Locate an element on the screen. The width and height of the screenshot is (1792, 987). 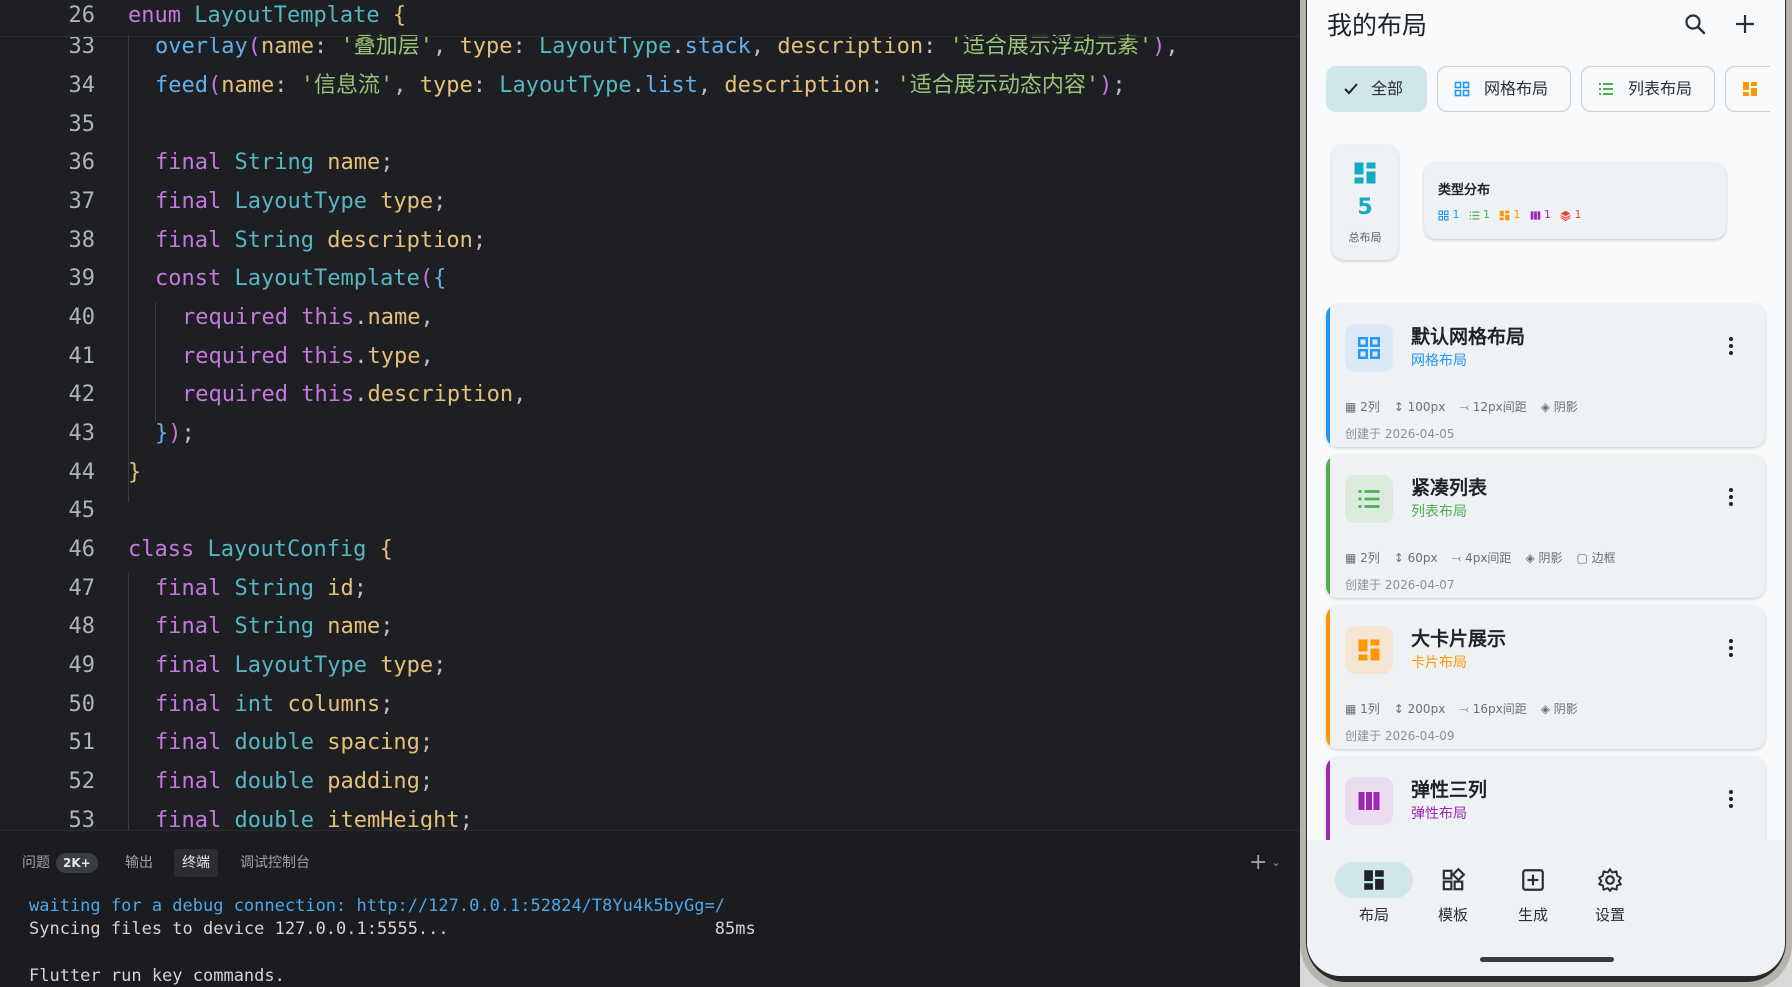
code-text: required this.type, is located at coordinates (308, 356).